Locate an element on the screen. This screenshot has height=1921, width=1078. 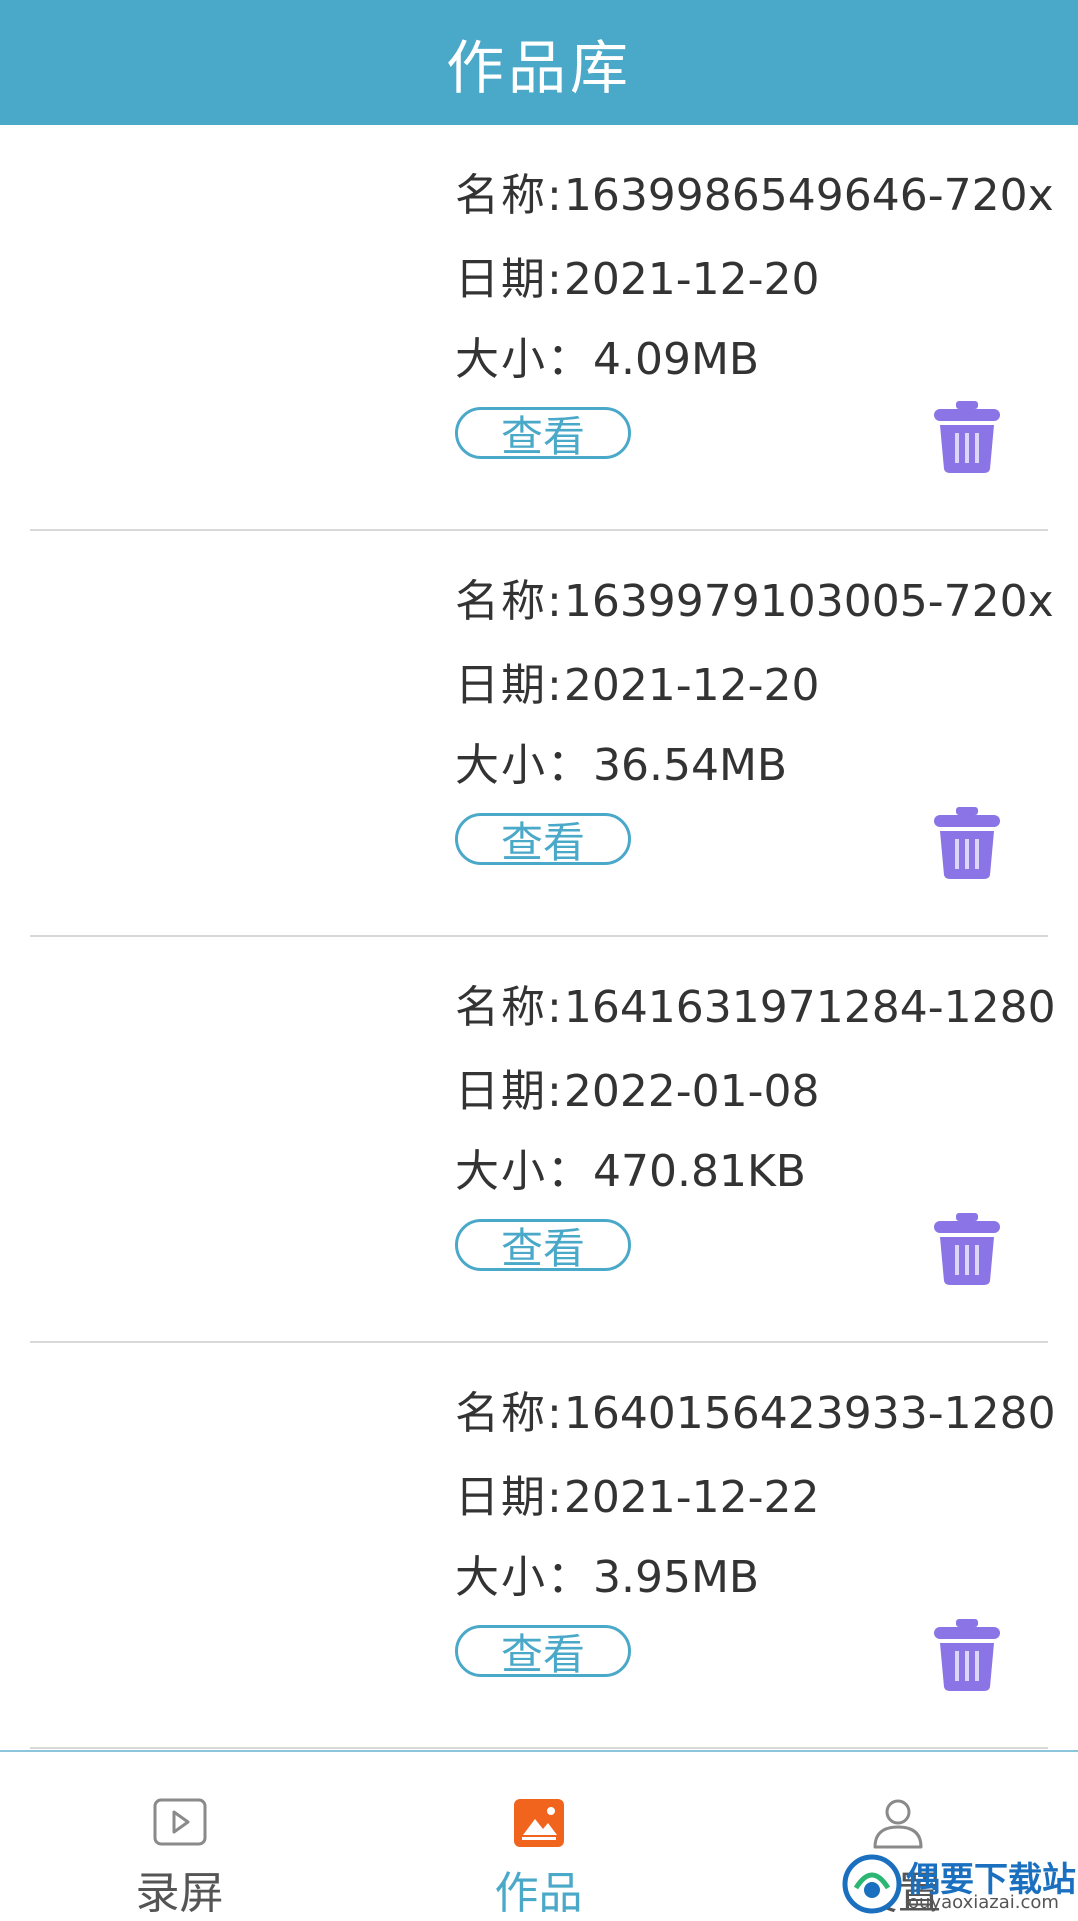
app-header: 作品库 is located at coordinates (539, 62).